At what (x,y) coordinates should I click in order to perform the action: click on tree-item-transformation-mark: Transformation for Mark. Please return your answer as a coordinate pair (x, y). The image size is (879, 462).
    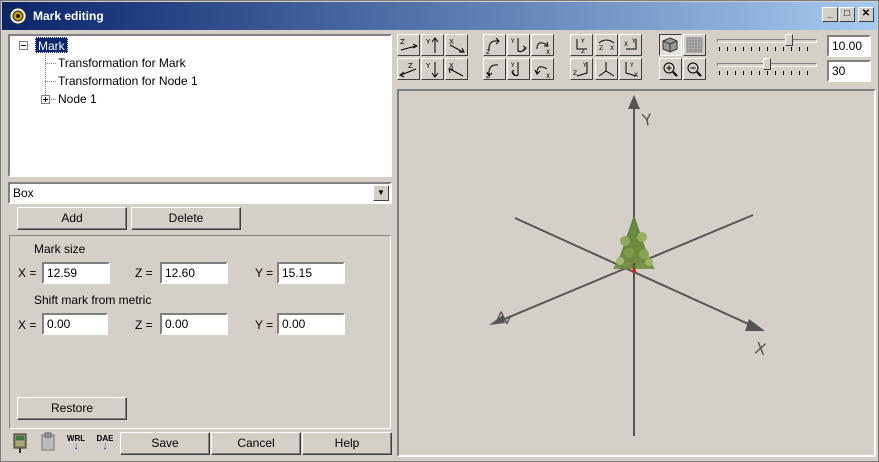
    Looking at the image, I should click on (122, 63).